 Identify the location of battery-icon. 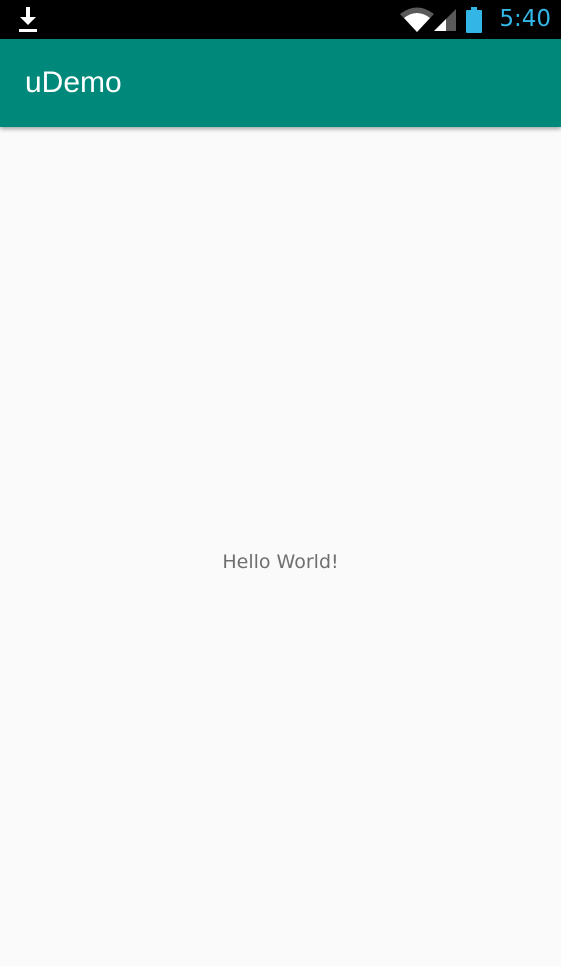
(474, 19).